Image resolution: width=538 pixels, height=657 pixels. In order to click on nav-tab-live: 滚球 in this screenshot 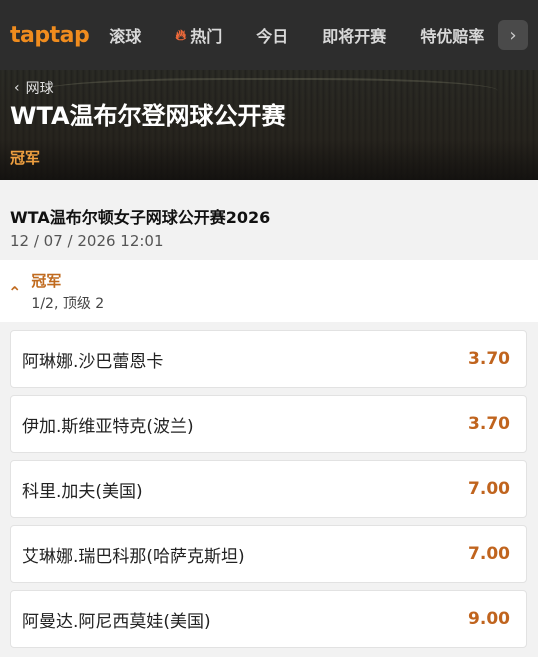, I will do `click(125, 35)`.